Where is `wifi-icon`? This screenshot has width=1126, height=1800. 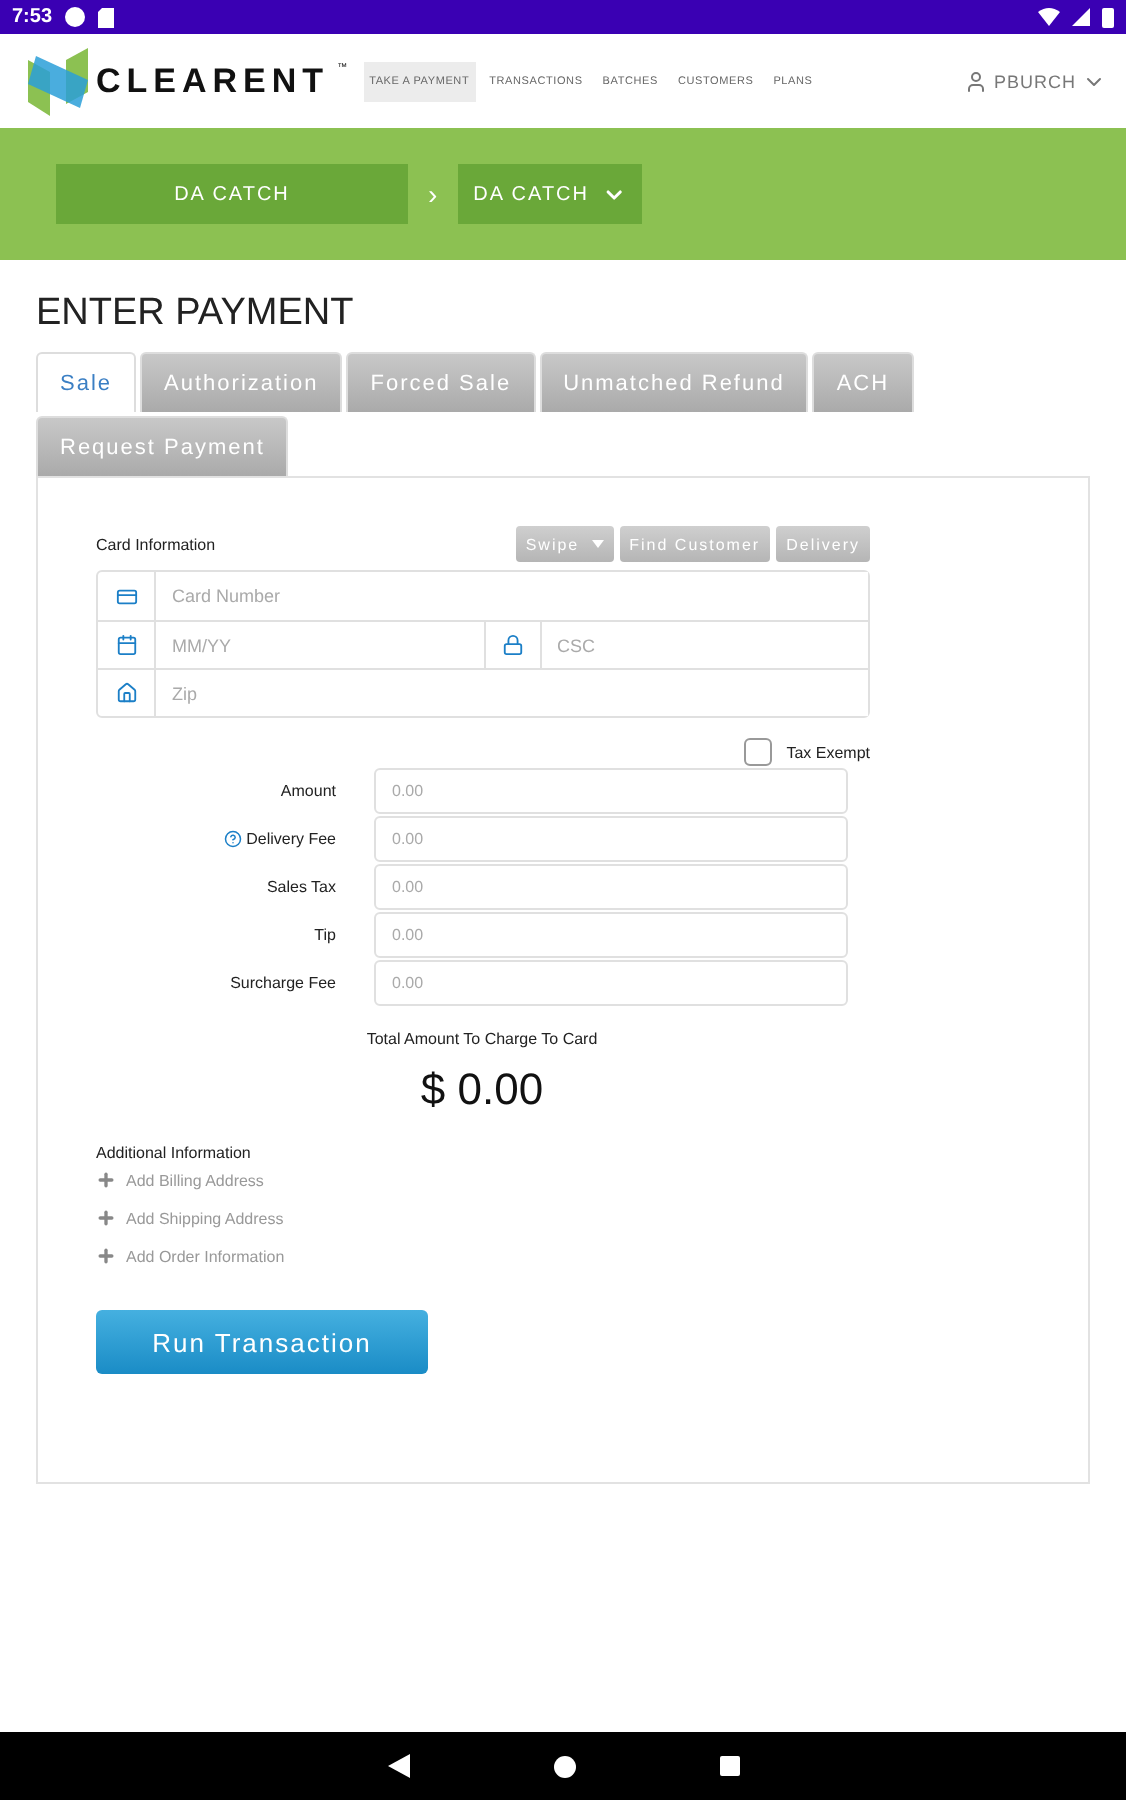
wifi-icon is located at coordinates (1049, 17).